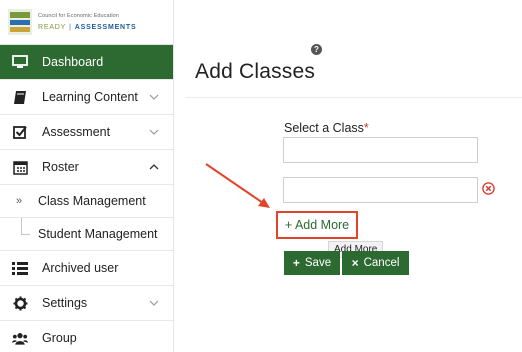  What do you see at coordinates (366, 128) in the screenshot?
I see `required-mark: *` at bounding box center [366, 128].